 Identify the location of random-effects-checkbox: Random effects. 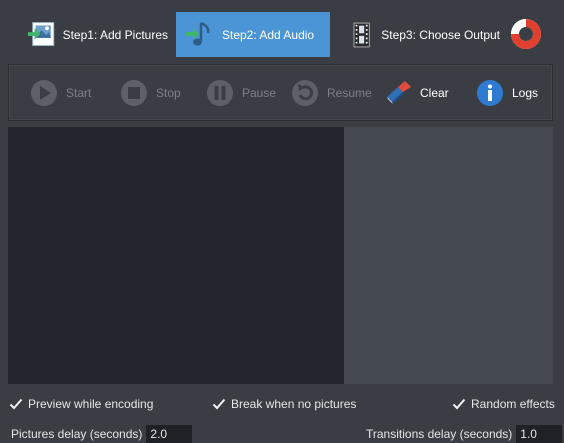
(503, 404).